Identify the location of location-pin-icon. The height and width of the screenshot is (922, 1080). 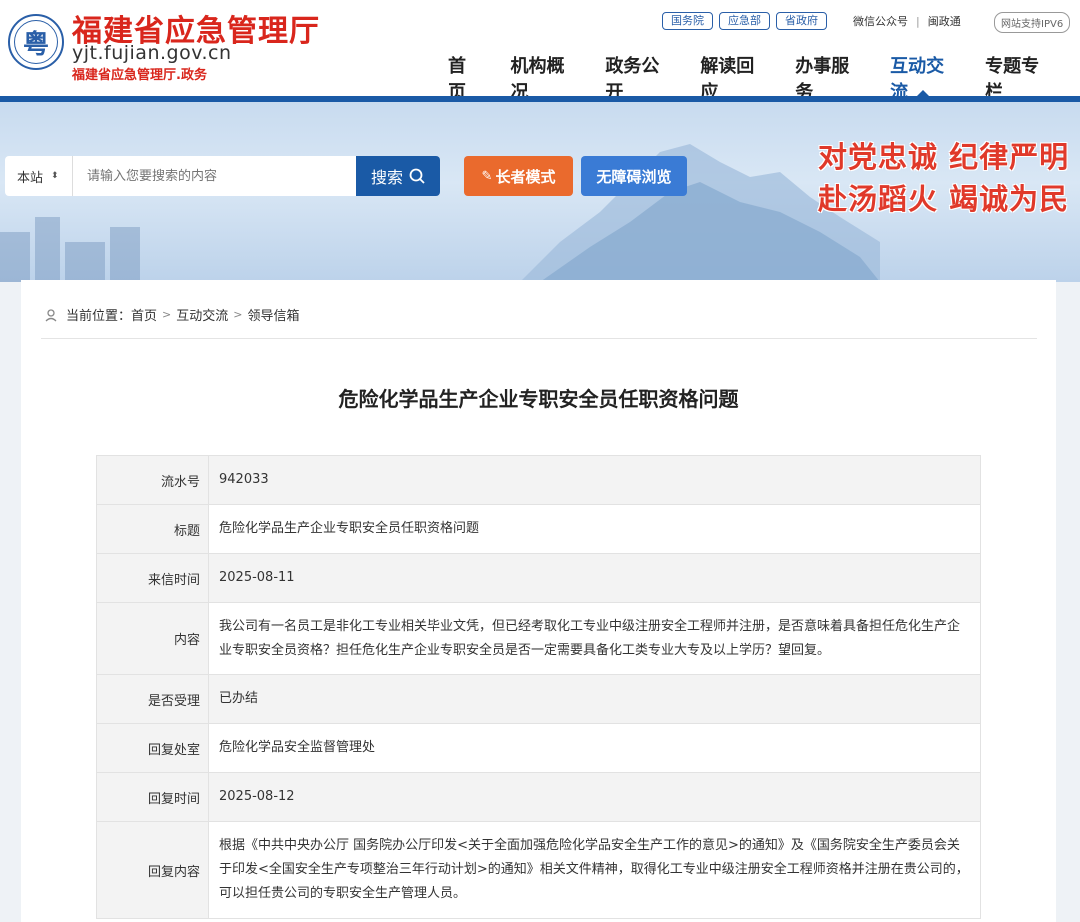
(51, 314).